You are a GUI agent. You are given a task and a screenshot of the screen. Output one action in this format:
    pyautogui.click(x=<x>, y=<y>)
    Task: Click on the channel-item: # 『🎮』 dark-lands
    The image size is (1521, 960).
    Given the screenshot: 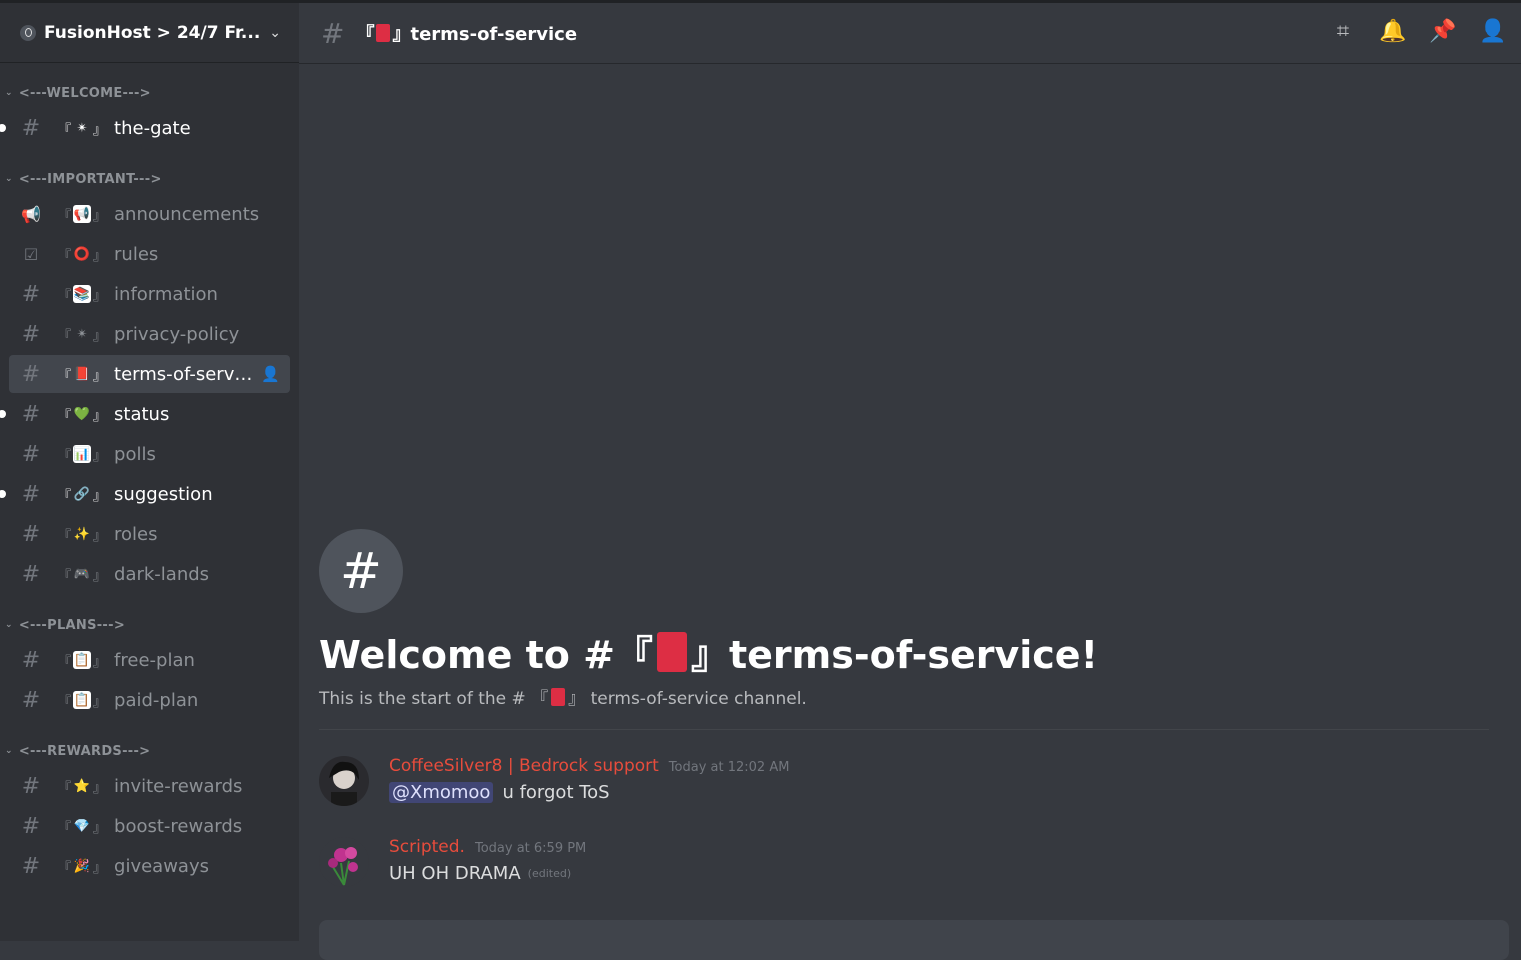 What is the action you would take?
    pyautogui.click(x=149, y=574)
    